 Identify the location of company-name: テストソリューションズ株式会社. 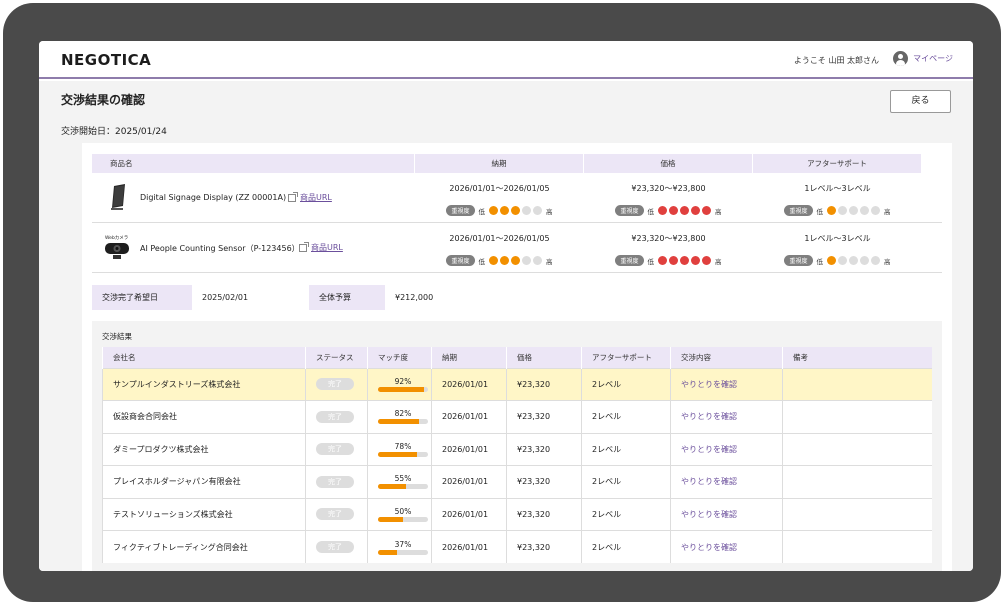
(204, 514).